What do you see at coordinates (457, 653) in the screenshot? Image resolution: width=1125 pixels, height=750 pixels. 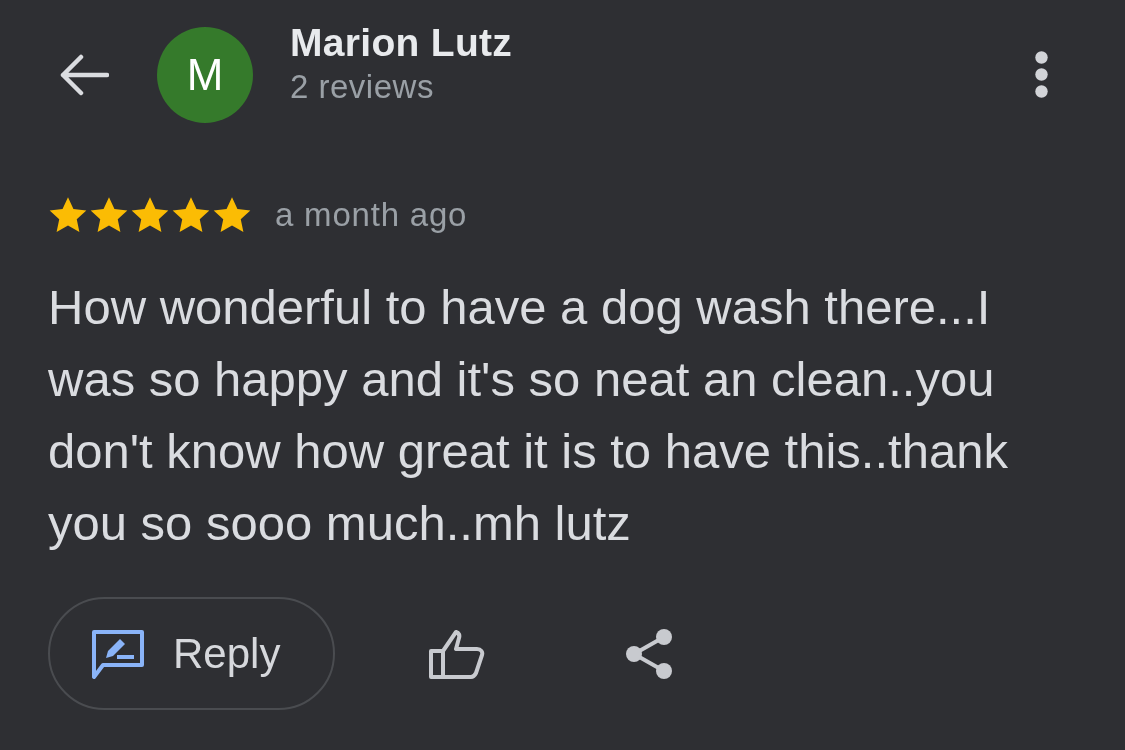 I see `thumbs-up-icon` at bounding box center [457, 653].